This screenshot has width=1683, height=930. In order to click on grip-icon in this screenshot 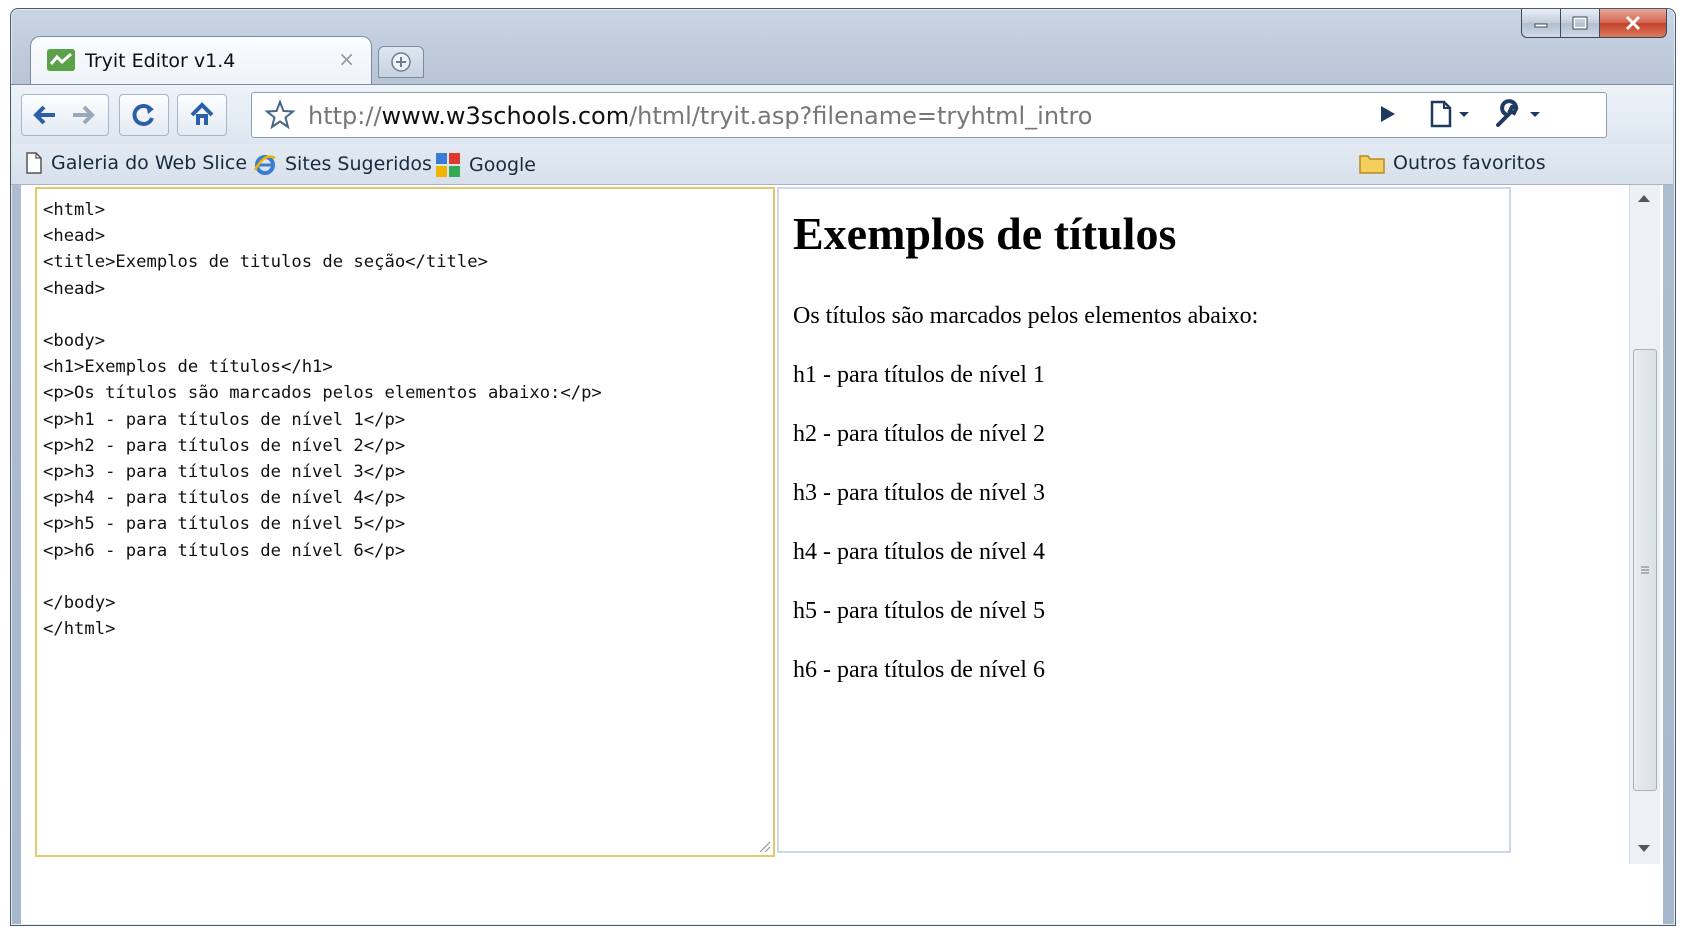, I will do `click(1645, 570)`.